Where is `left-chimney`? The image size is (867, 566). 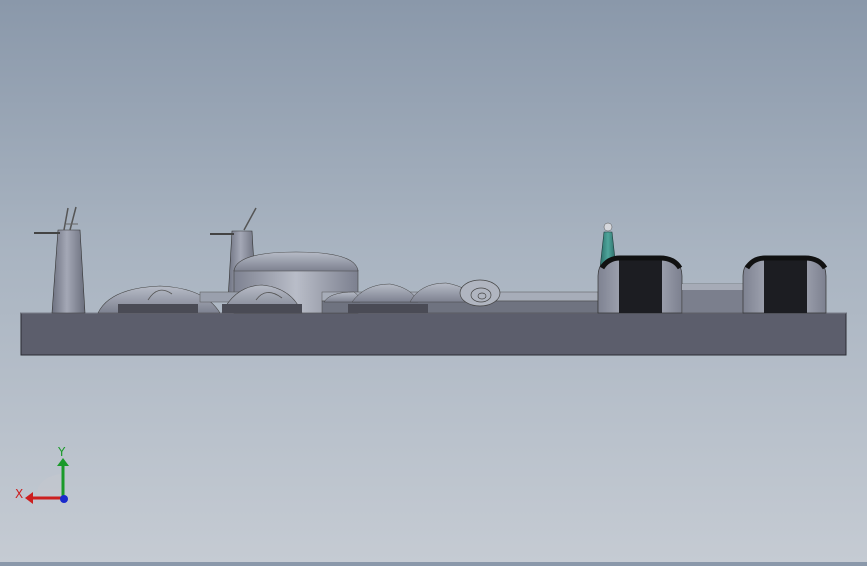
left-chimney is located at coordinates (60, 260).